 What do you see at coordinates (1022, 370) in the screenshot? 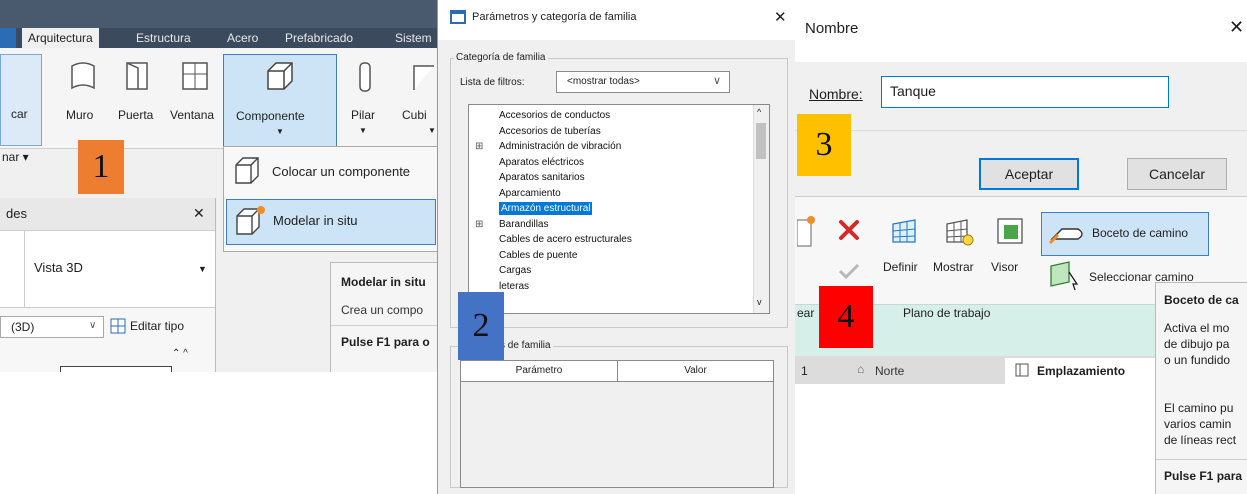
I see `floor-plan-icon` at bounding box center [1022, 370].